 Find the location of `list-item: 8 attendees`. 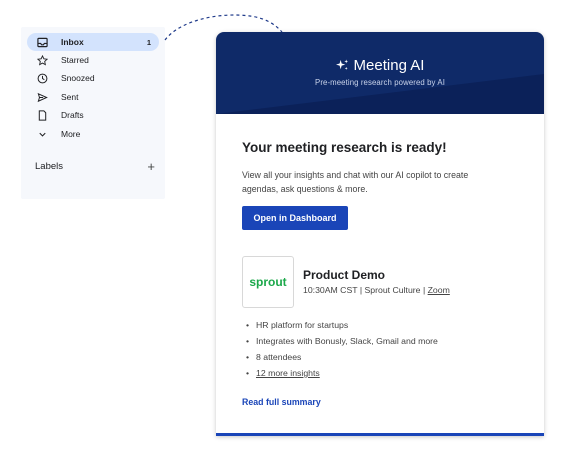

list-item: 8 attendees is located at coordinates (342, 357).